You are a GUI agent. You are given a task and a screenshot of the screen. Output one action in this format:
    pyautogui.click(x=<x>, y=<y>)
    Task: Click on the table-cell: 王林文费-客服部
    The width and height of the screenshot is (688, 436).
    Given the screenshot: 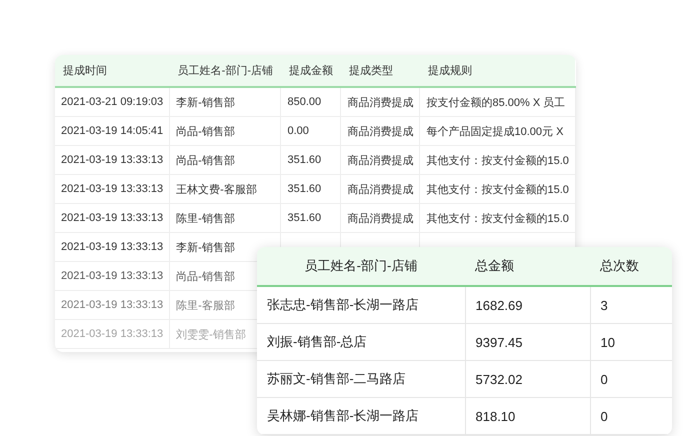 What is the action you would take?
    pyautogui.click(x=225, y=189)
    